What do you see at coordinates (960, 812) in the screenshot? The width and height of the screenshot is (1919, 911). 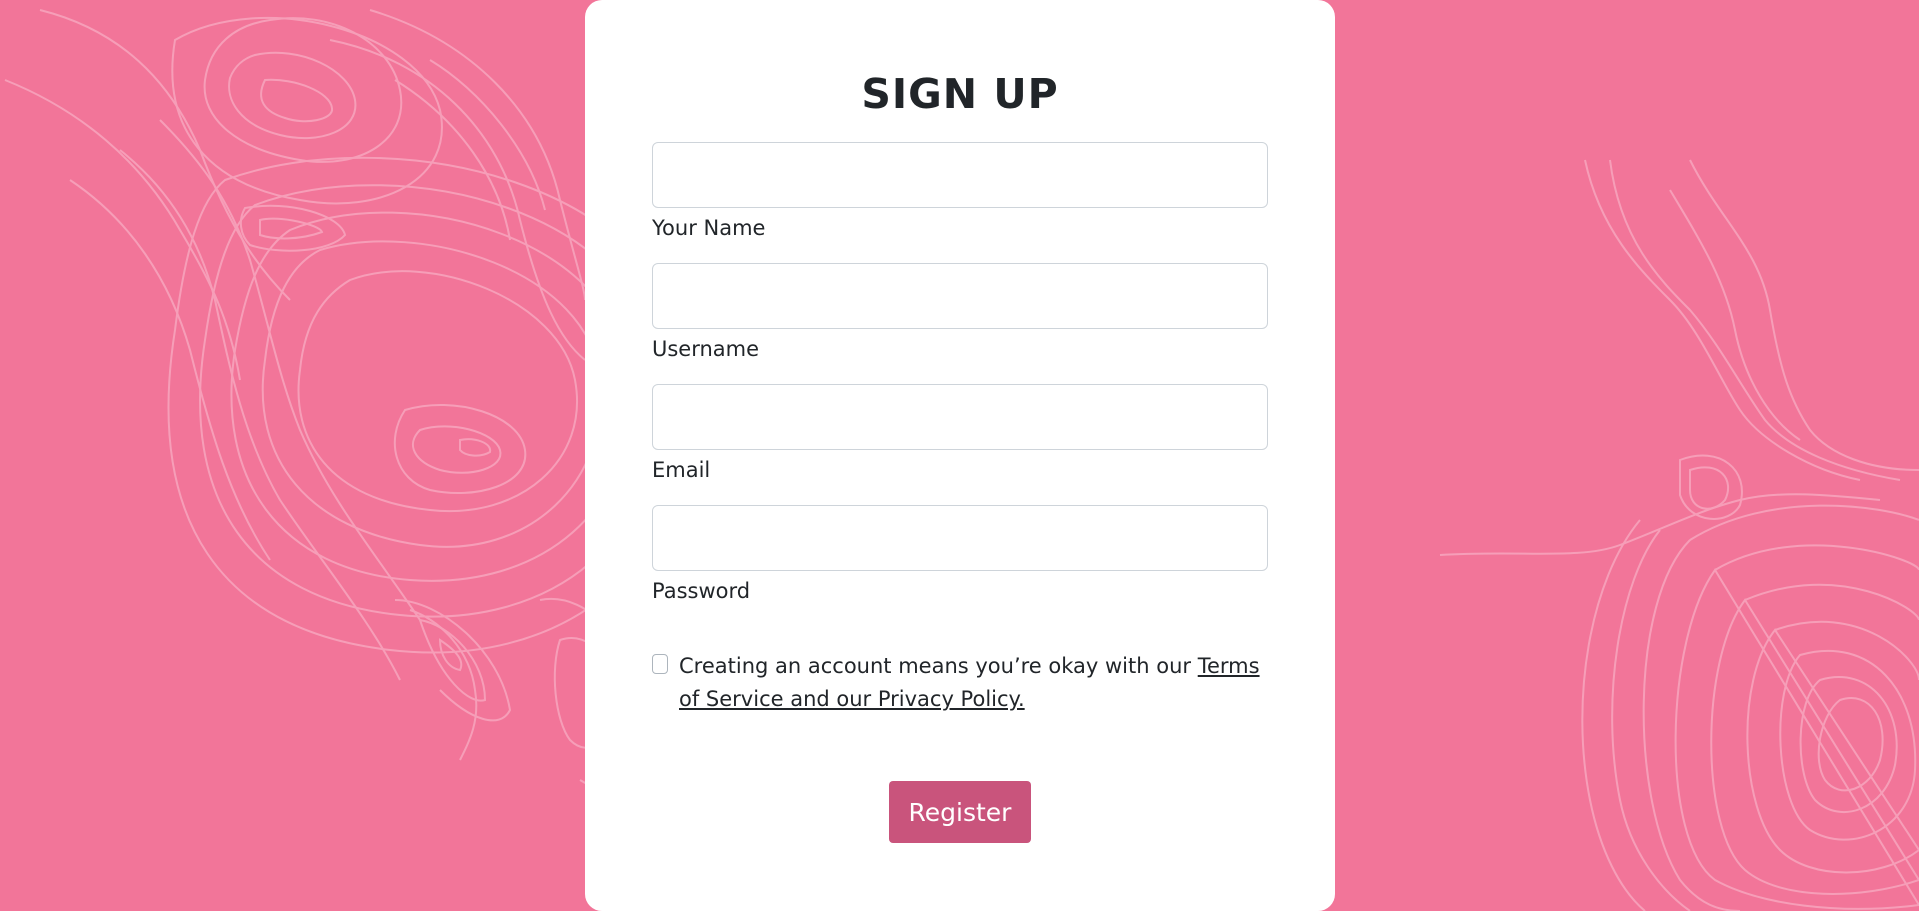 I see `register-button: Register` at bounding box center [960, 812].